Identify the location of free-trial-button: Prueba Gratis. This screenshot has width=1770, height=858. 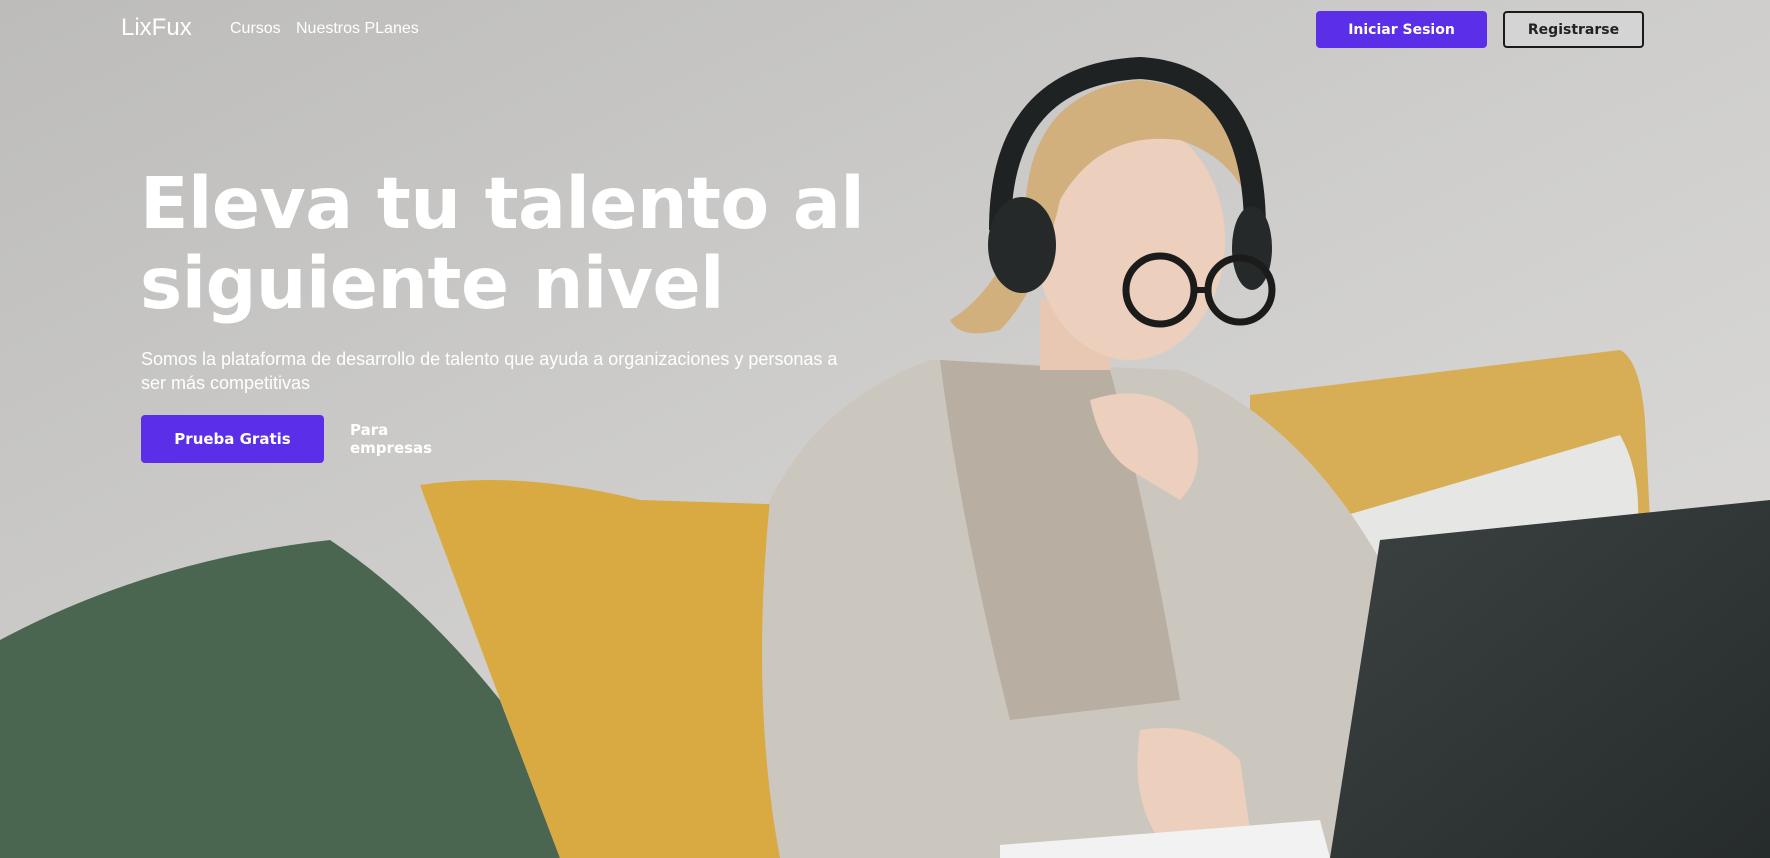
(232, 439).